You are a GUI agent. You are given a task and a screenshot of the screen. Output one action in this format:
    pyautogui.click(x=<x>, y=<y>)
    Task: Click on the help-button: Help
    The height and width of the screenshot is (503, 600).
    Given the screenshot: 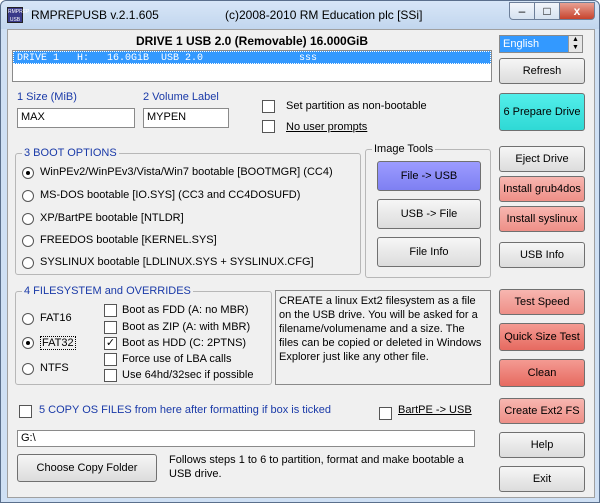 What is the action you would take?
    pyautogui.click(x=542, y=445)
    